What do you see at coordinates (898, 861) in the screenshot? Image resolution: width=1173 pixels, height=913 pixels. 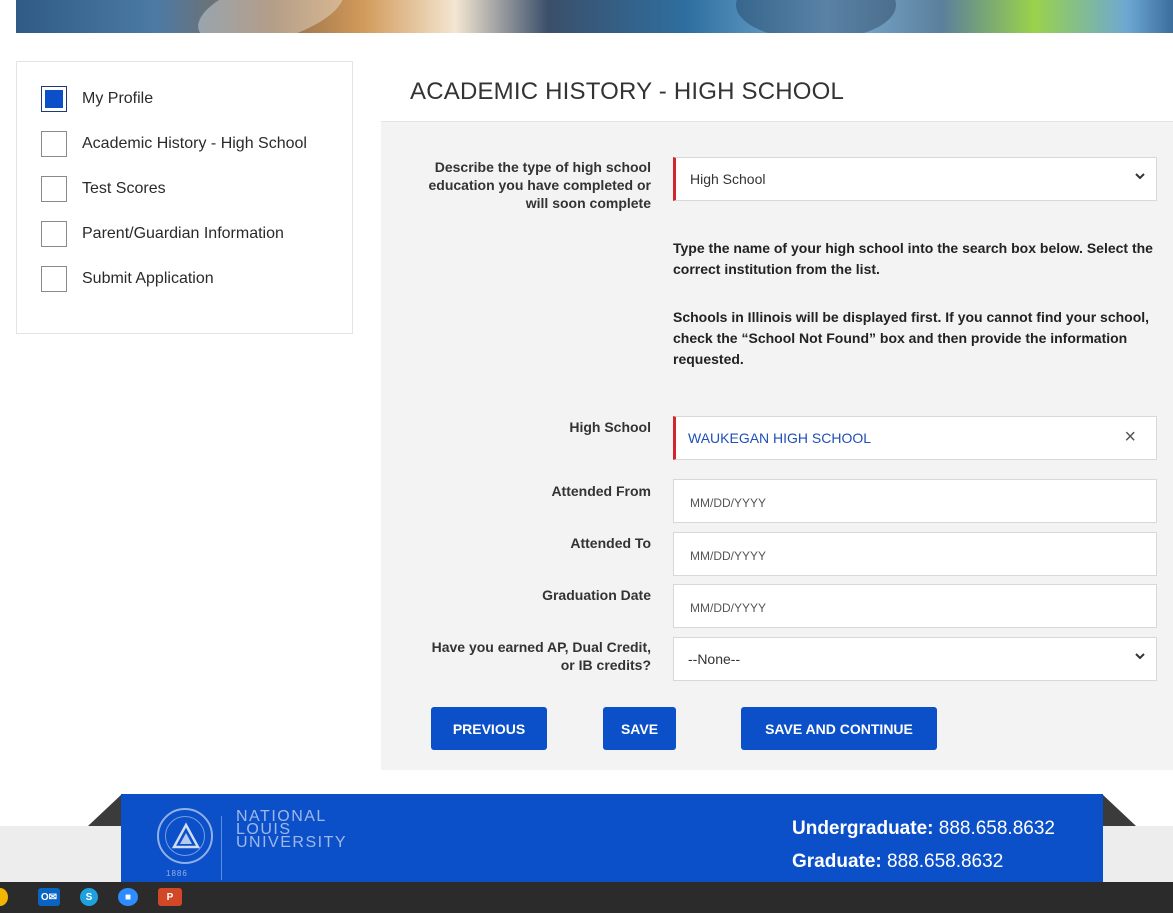 I see `graduate-phone: Graduate: 888.658.8632` at bounding box center [898, 861].